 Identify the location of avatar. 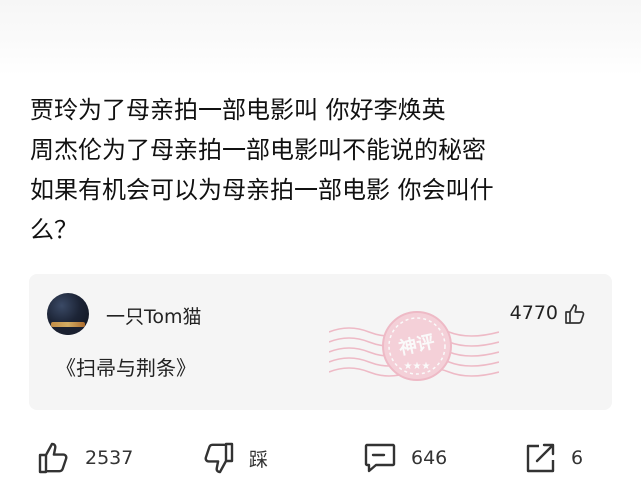
(68, 314).